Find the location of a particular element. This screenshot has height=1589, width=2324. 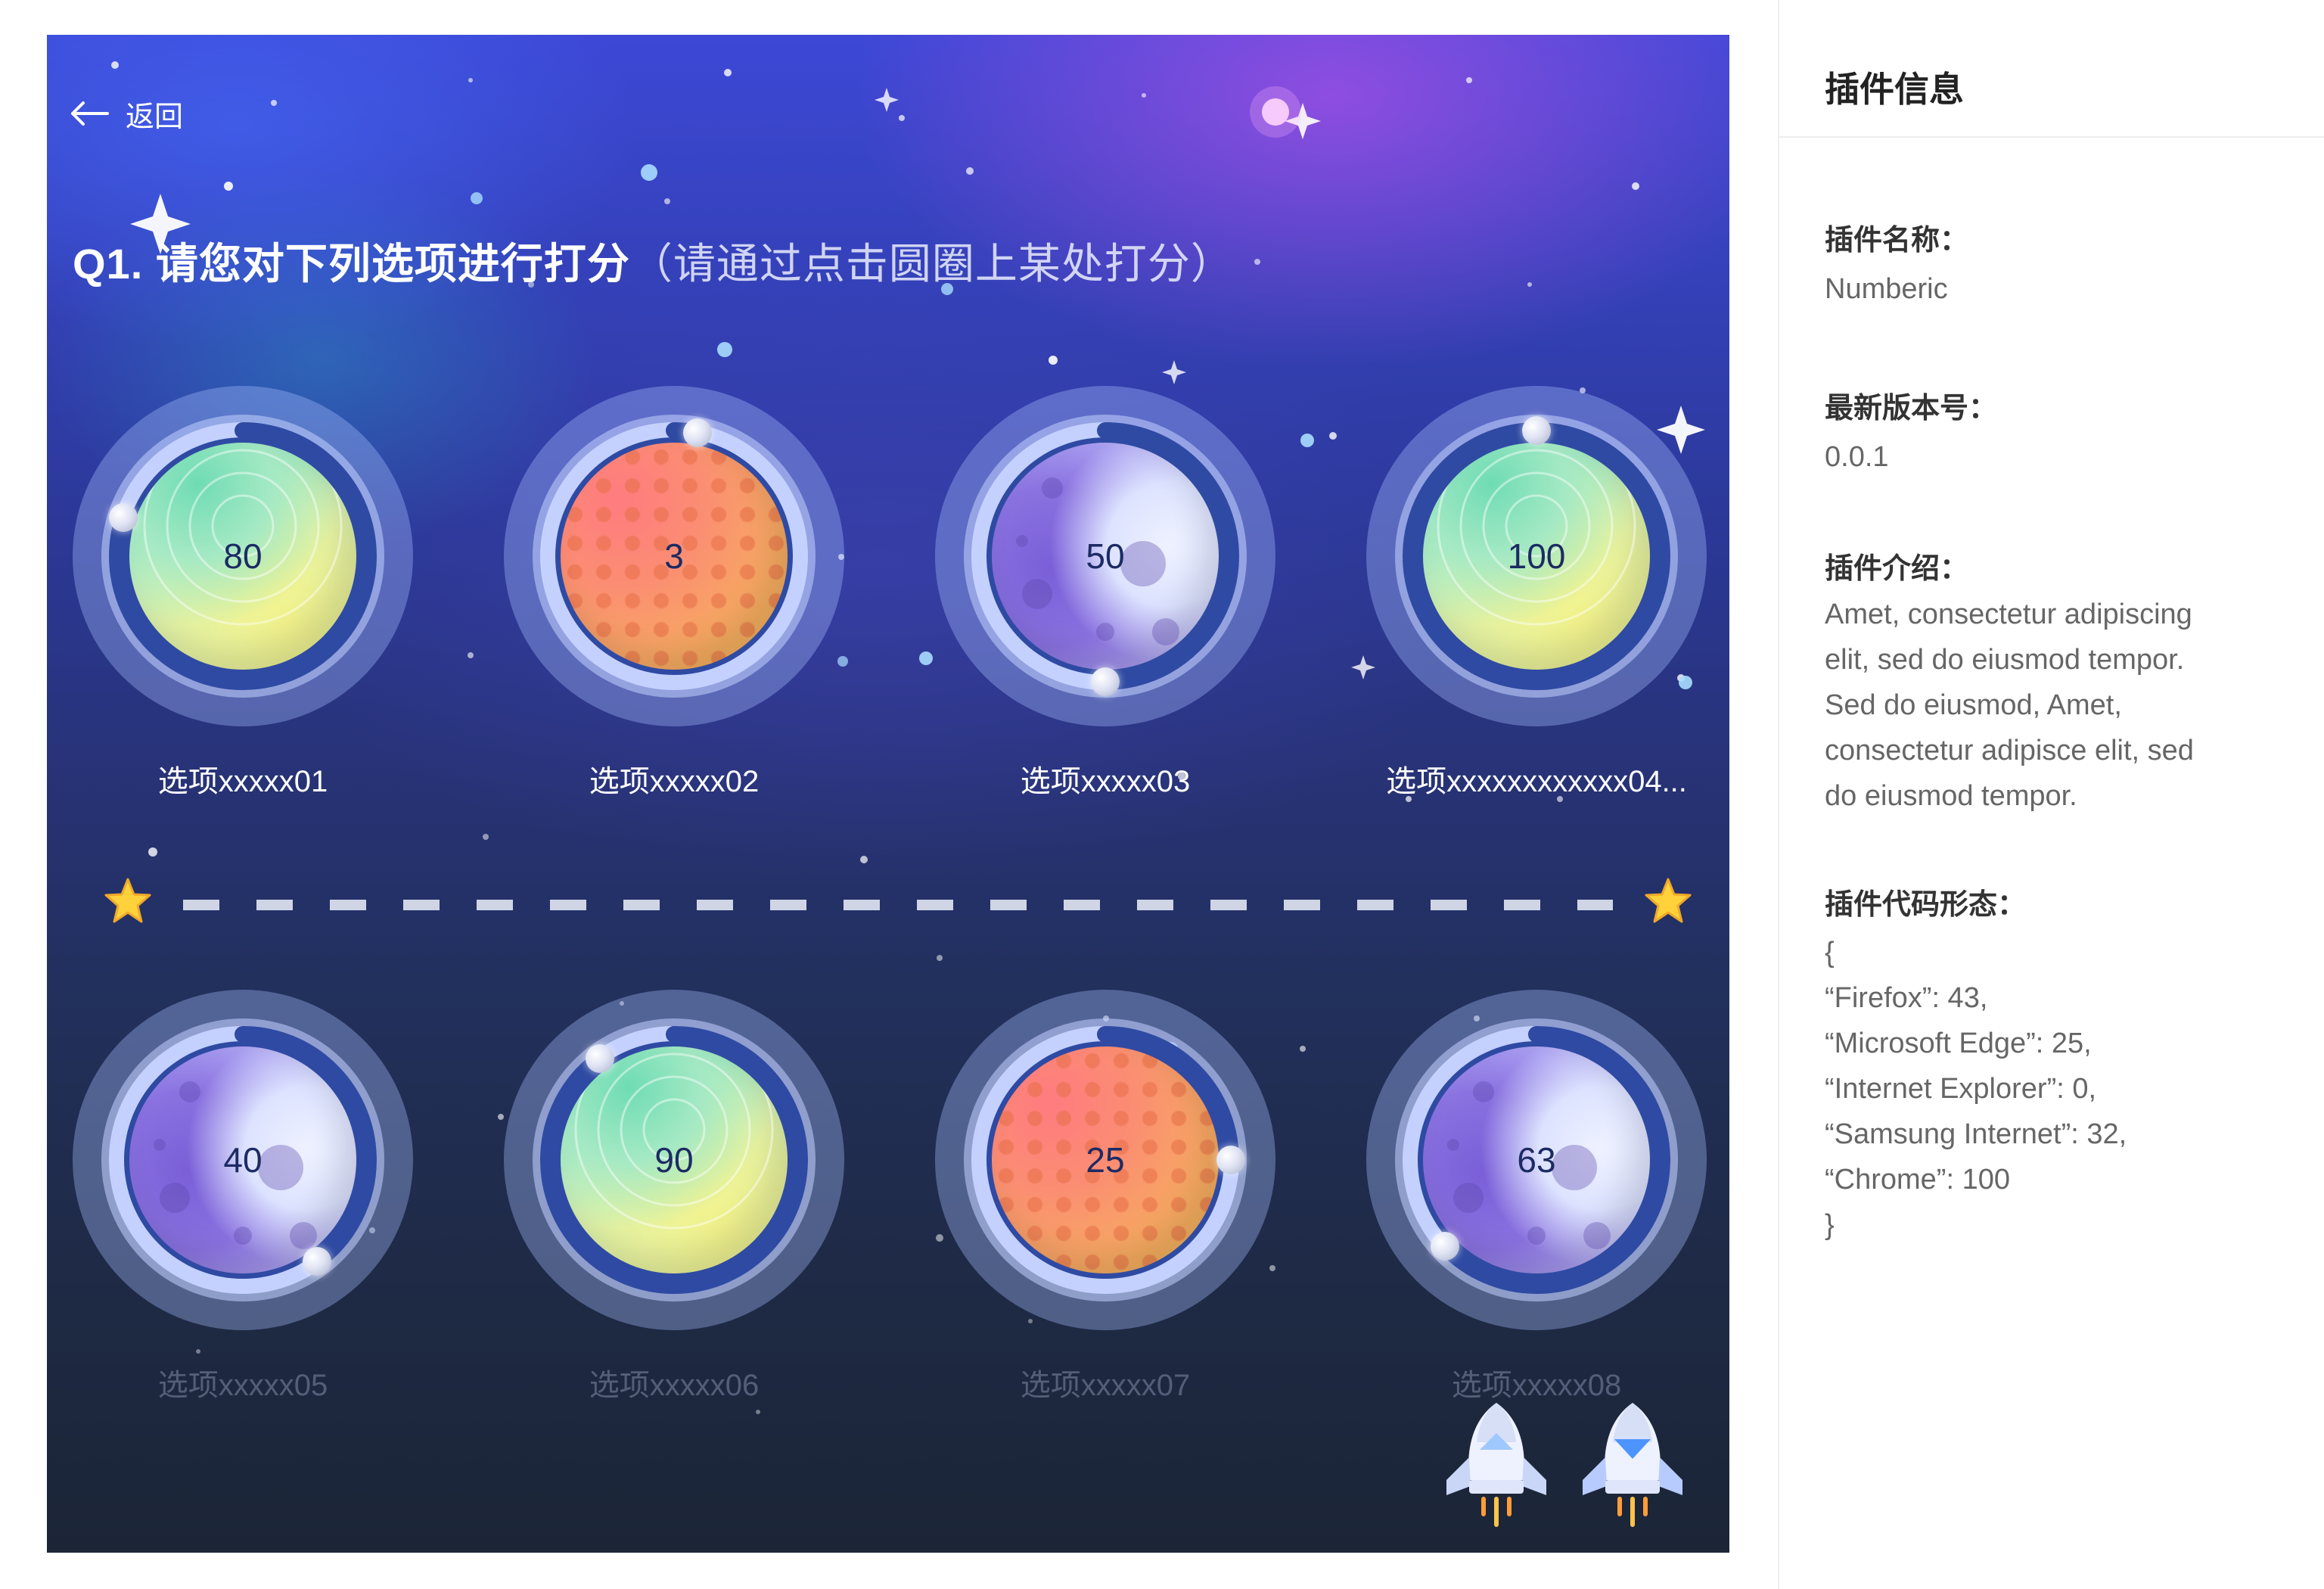

divider is located at coordinates (897, 903).